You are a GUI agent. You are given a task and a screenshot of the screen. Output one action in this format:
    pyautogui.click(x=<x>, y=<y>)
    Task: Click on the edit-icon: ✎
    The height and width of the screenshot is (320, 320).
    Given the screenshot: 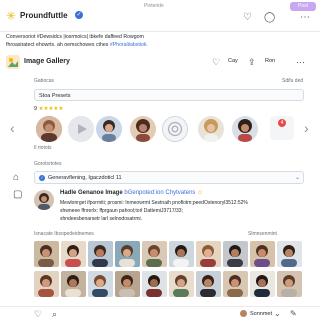 What is the action you would take?
    pyautogui.click(x=293, y=314)
    